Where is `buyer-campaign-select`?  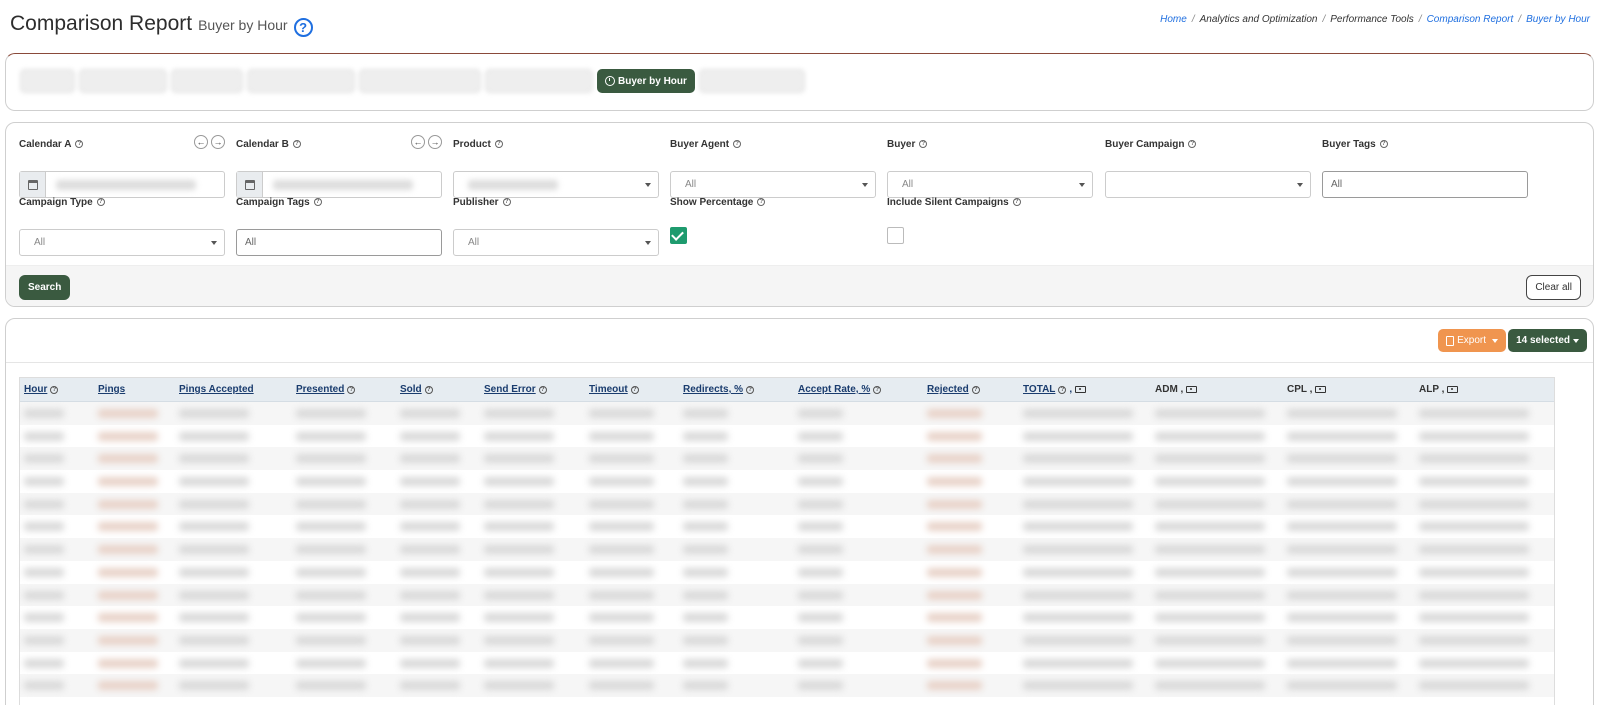
buyer-campaign-select is located at coordinates (1208, 184).